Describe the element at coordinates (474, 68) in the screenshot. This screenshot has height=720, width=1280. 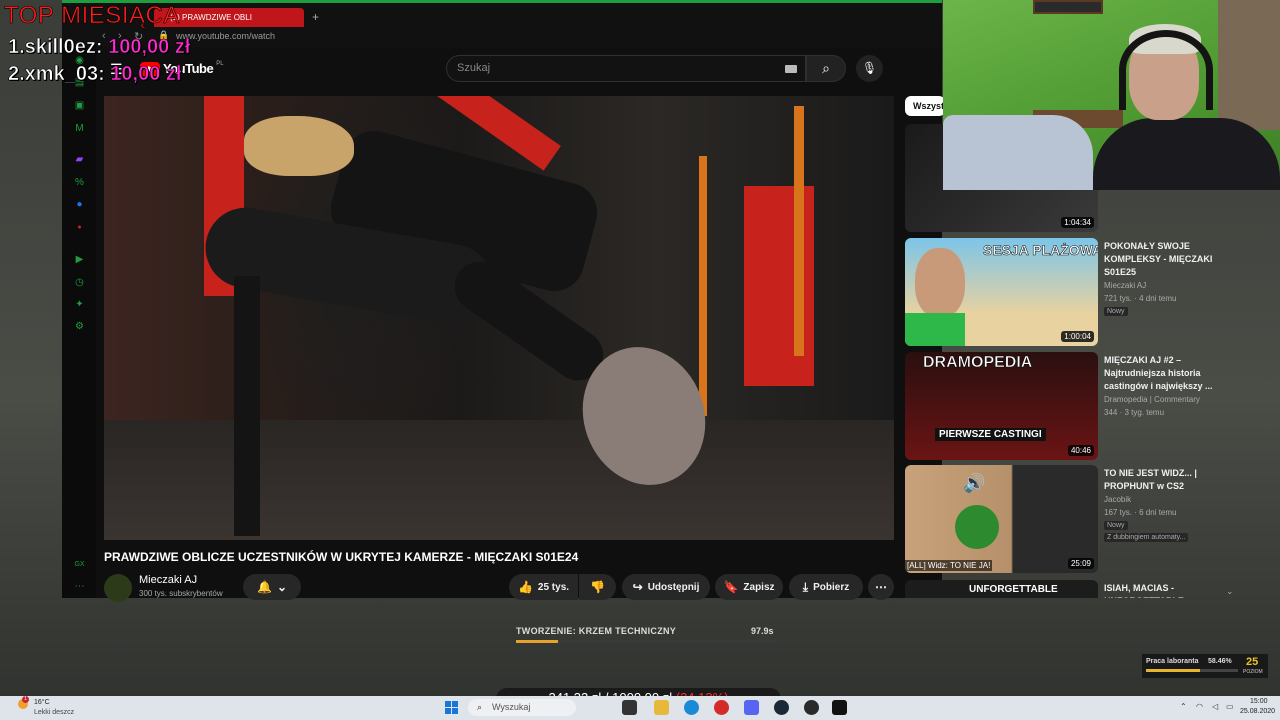
I see `search-placeholder: Szukaj` at that location.